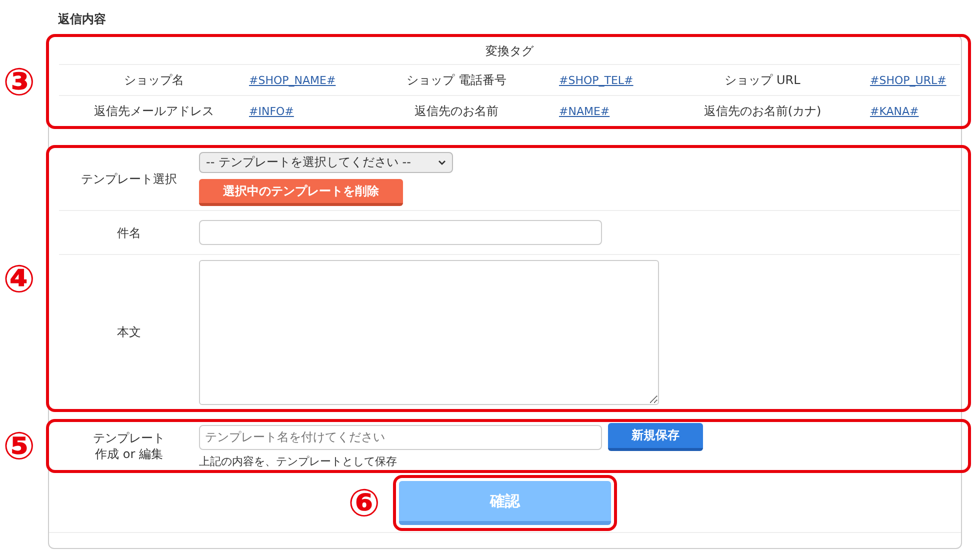  Describe the element at coordinates (19, 81) in the screenshot. I see `annotation-number: ③` at that location.